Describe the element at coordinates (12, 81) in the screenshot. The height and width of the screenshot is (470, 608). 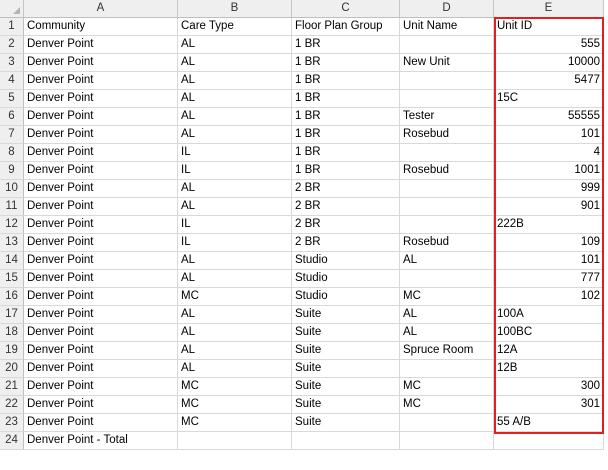
I see `row-number: 4` at that location.